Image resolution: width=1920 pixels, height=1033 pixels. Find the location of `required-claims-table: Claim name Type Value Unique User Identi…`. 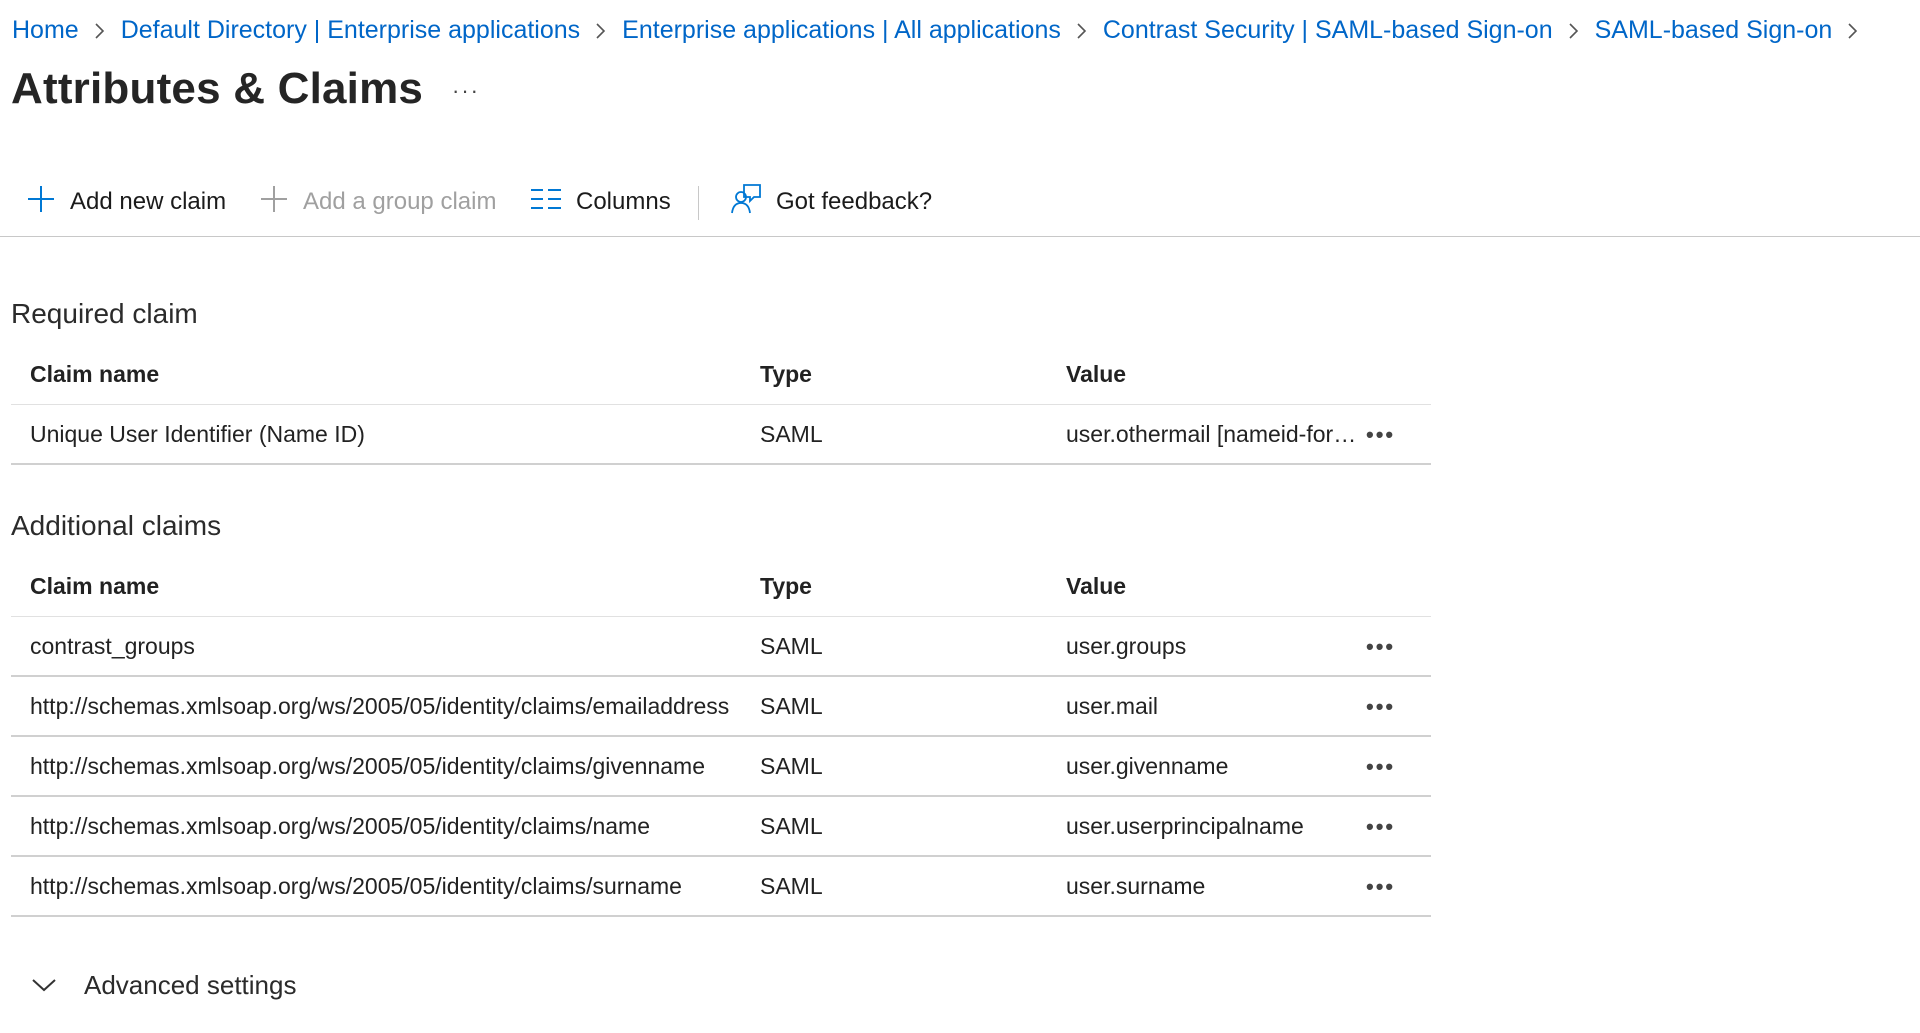

required-claims-table: Claim name Type Value Unique User Identi… is located at coordinates (721, 404).